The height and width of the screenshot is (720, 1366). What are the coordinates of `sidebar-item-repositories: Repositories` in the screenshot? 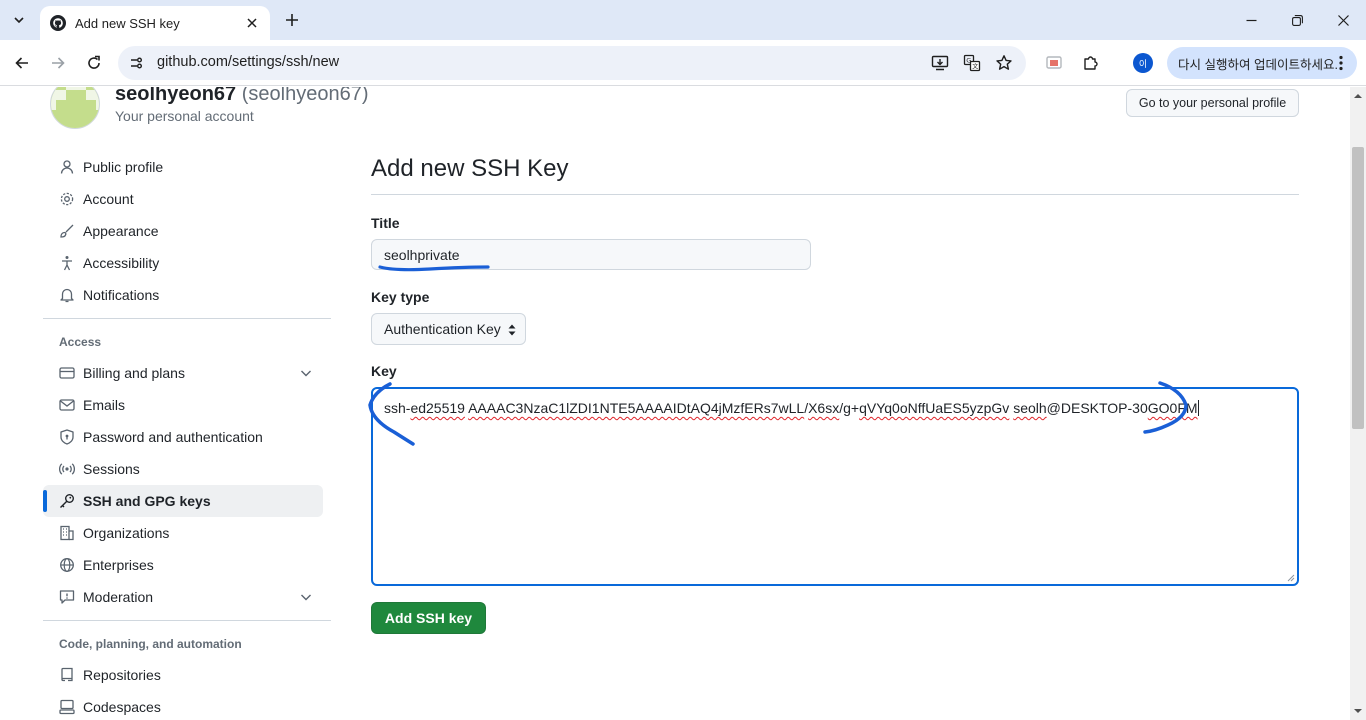 It's located at (183, 675).